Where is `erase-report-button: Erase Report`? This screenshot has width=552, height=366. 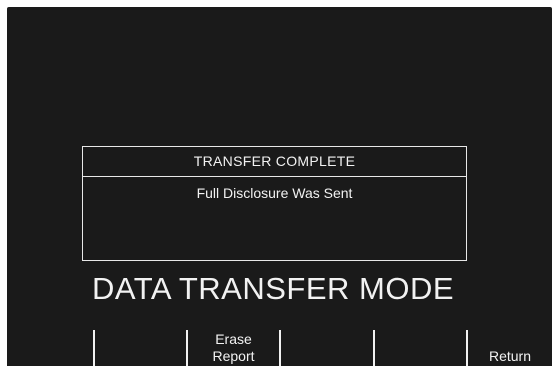
erase-report-button: Erase Report is located at coordinates (232, 348).